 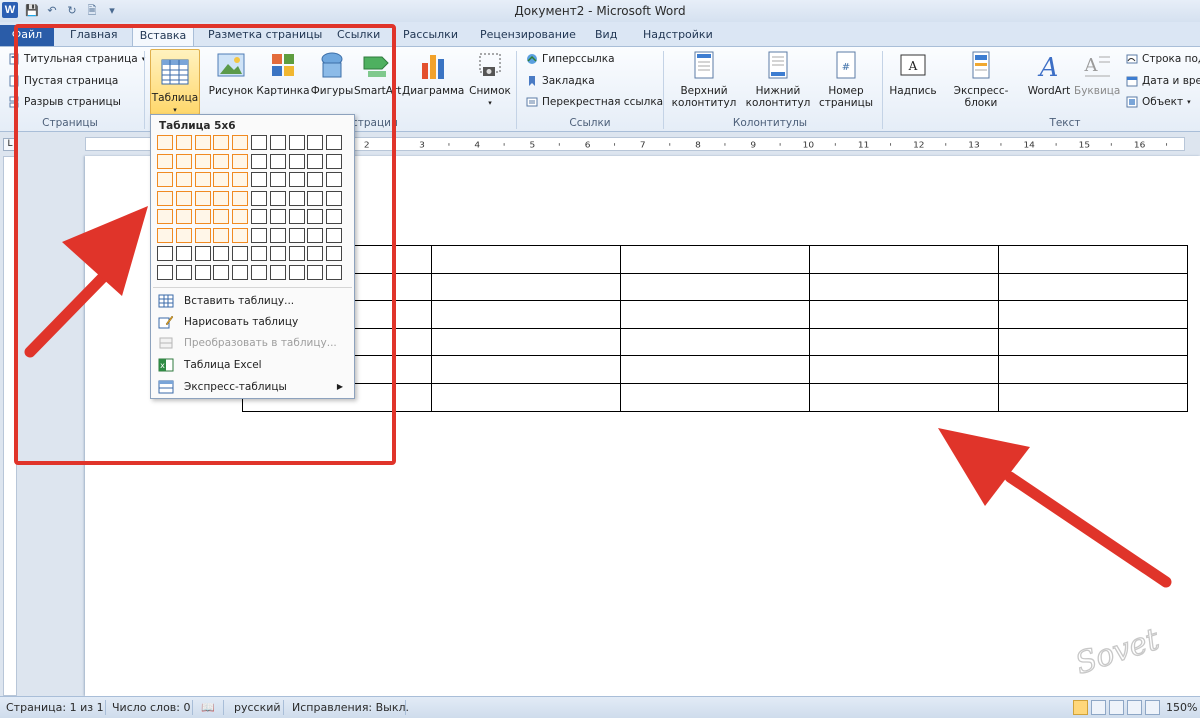 I want to click on hyperlink-button: Гиперссылка, so click(x=570, y=59).